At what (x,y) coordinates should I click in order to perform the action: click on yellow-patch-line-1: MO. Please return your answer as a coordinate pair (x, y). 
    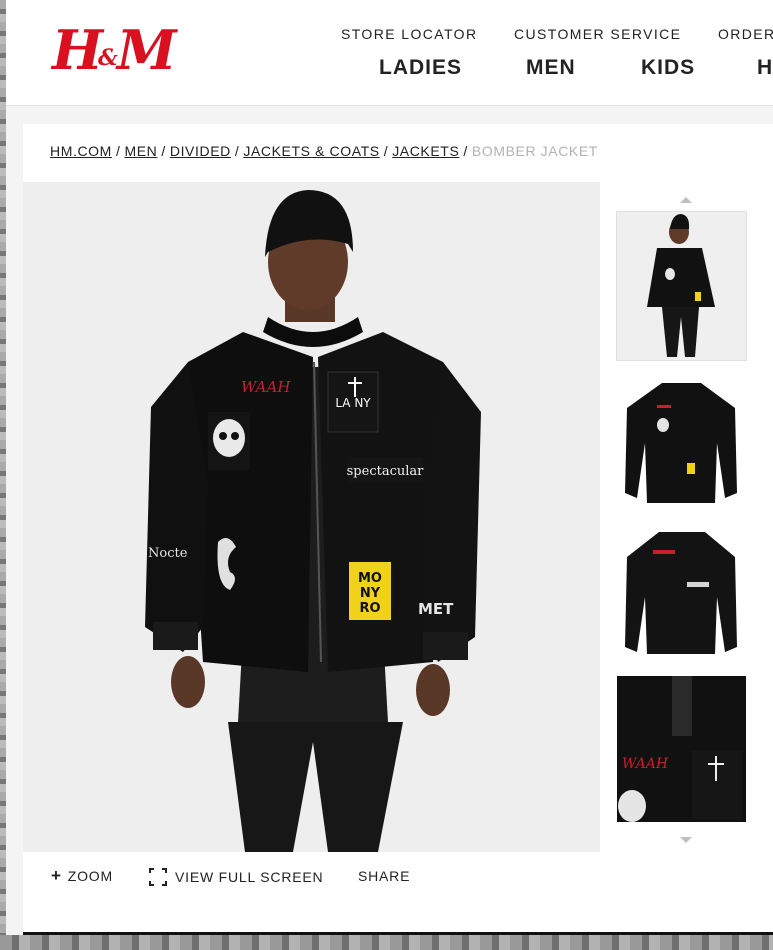
    Looking at the image, I should click on (370, 578).